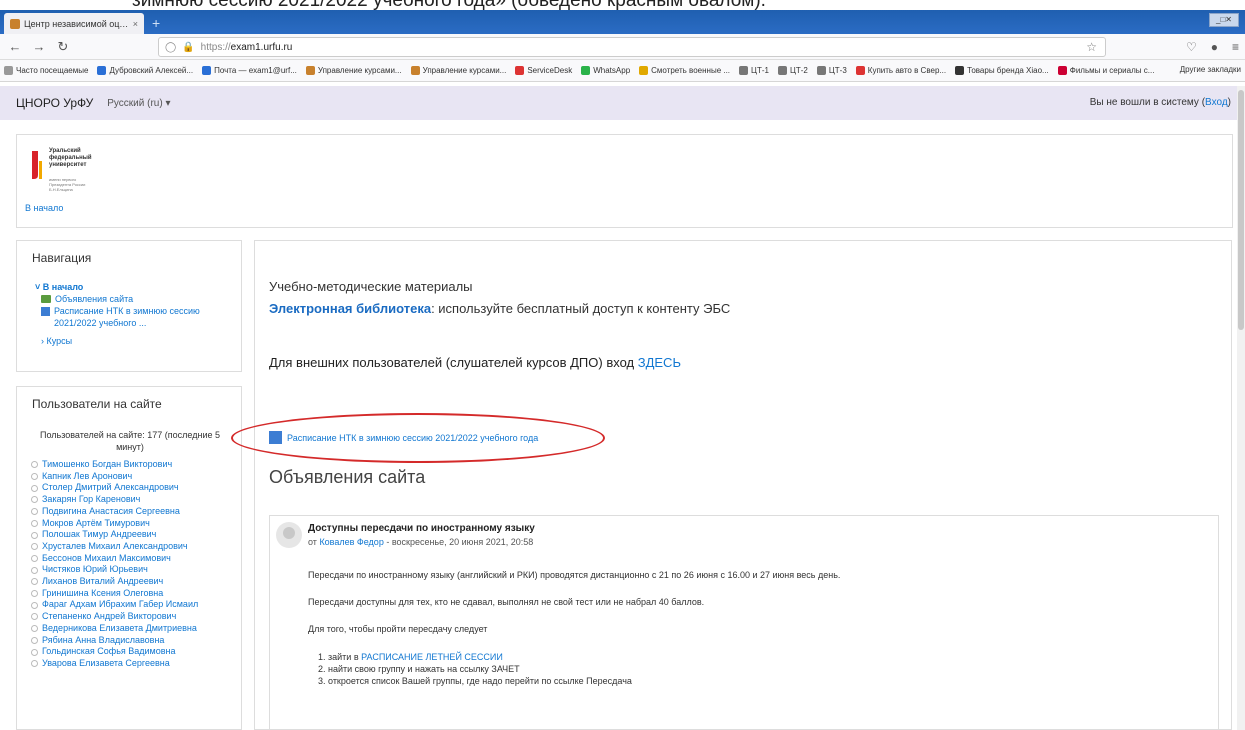 This screenshot has width=1245, height=730. Describe the element at coordinates (156, 23) in the screenshot. I see `new-tab-button: +` at that location.